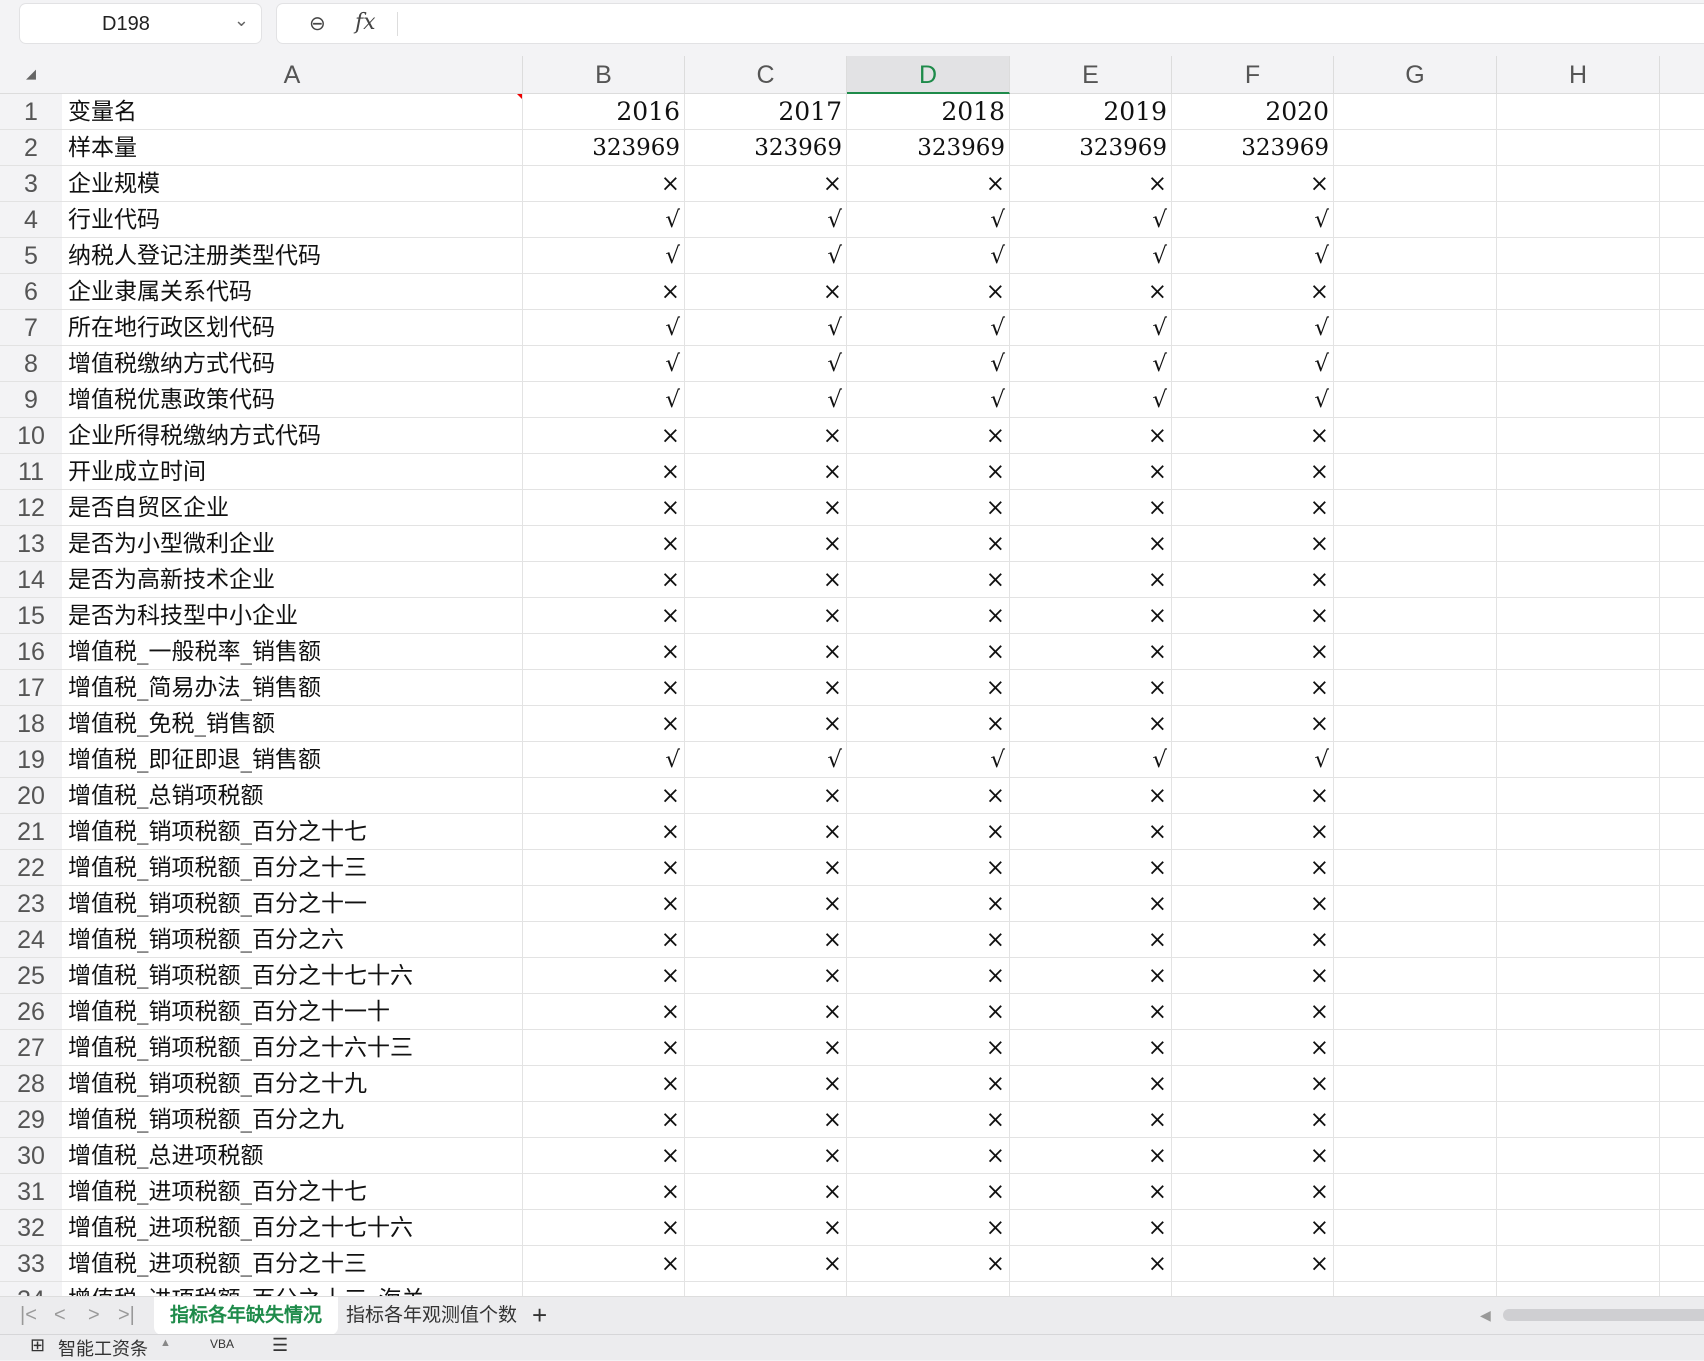 This screenshot has height=1361, width=1704. I want to click on variable-name-cell: 是否自贸区企业, so click(292, 508).